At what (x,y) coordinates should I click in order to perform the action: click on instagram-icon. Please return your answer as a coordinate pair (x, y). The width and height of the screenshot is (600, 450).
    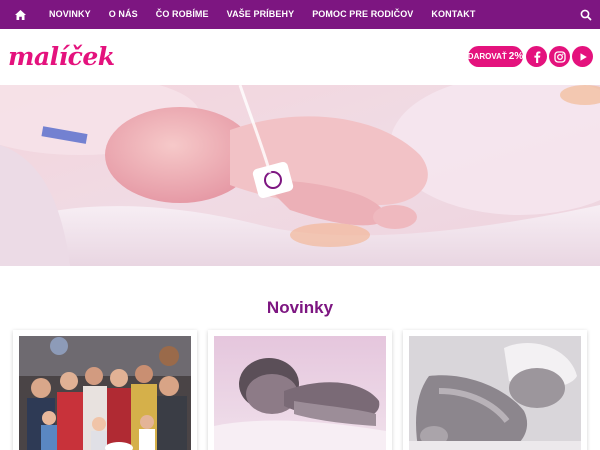
    Looking at the image, I should click on (559, 56).